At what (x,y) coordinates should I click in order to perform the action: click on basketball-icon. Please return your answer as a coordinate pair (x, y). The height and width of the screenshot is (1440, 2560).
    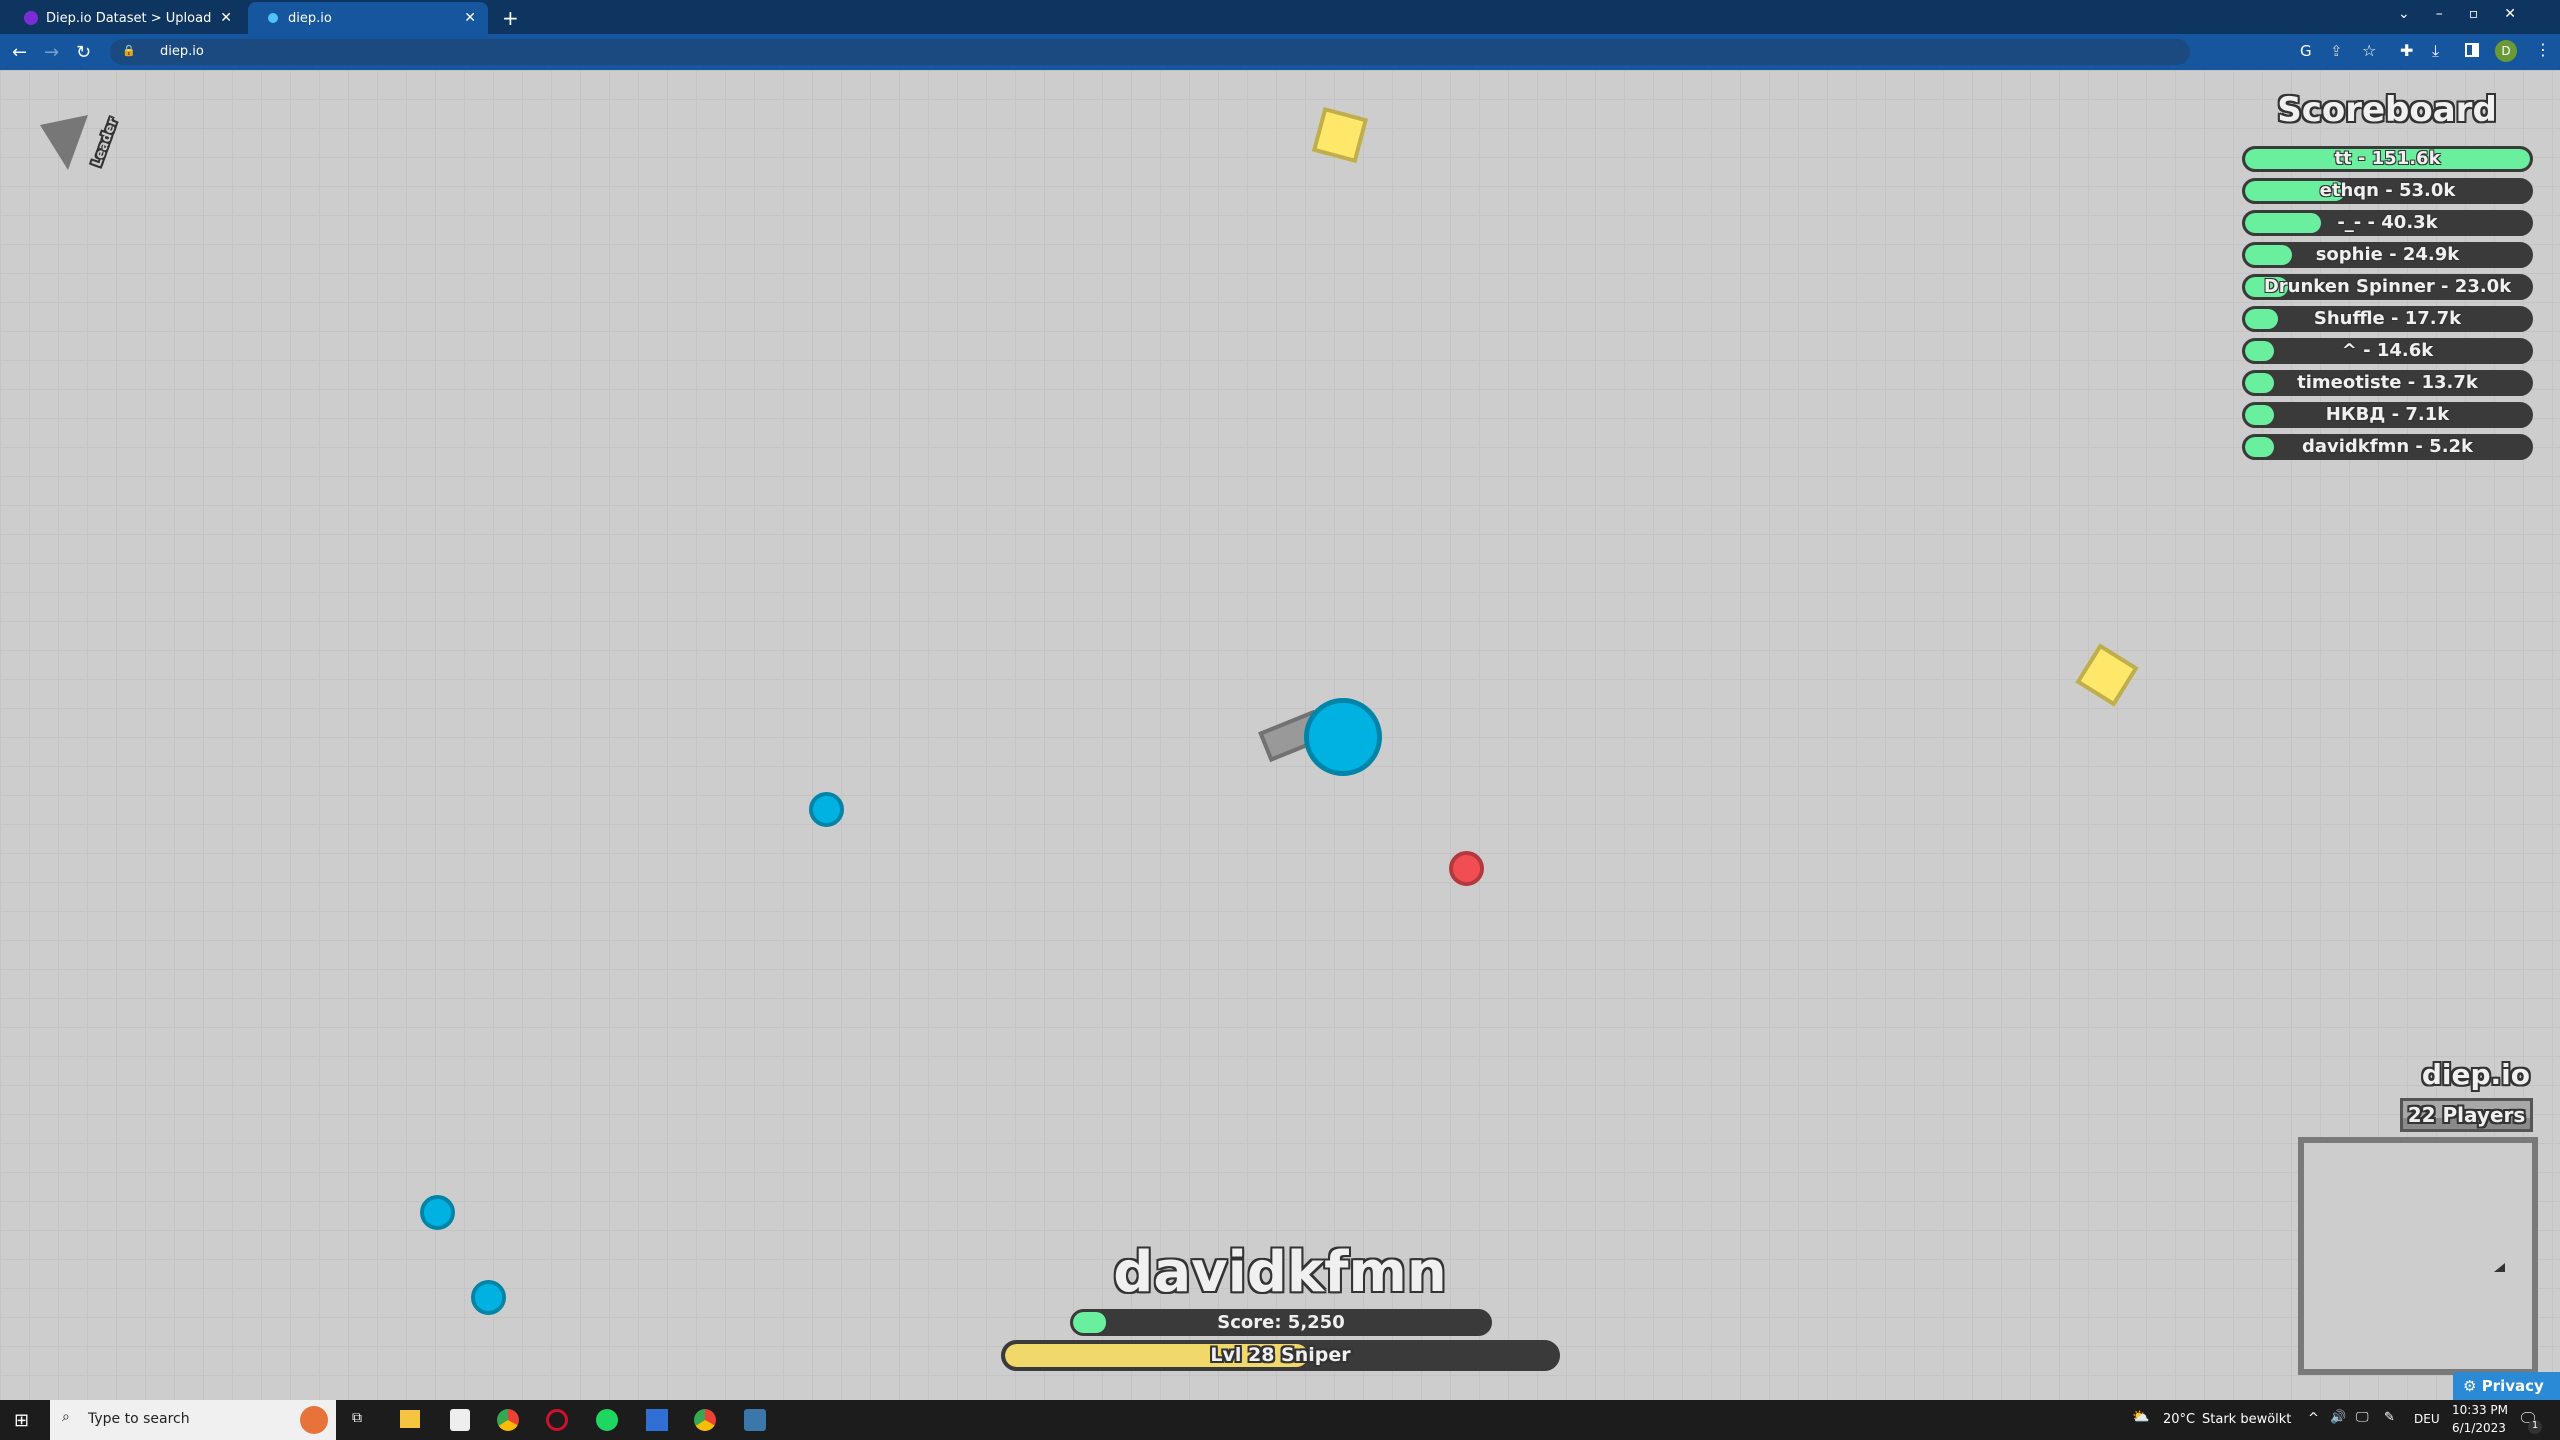
    Looking at the image, I should click on (314, 1420).